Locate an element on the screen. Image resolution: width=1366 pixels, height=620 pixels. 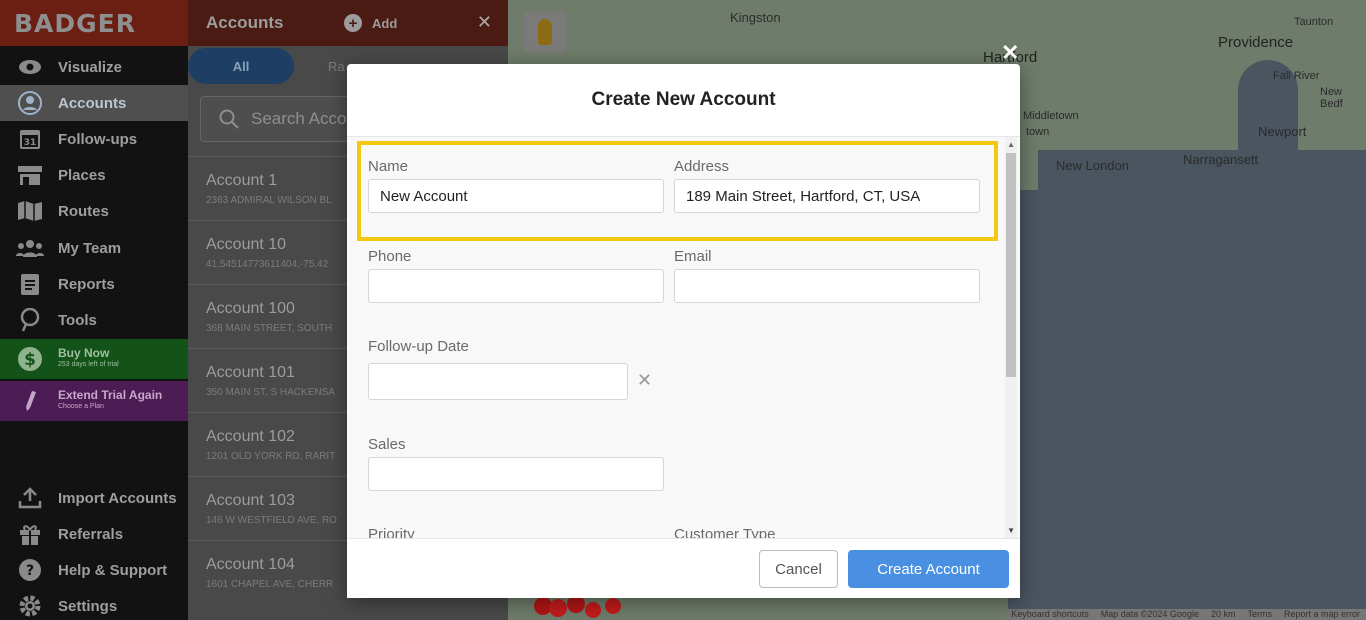
terms-link: Terms is located at coordinates (1259, 614).